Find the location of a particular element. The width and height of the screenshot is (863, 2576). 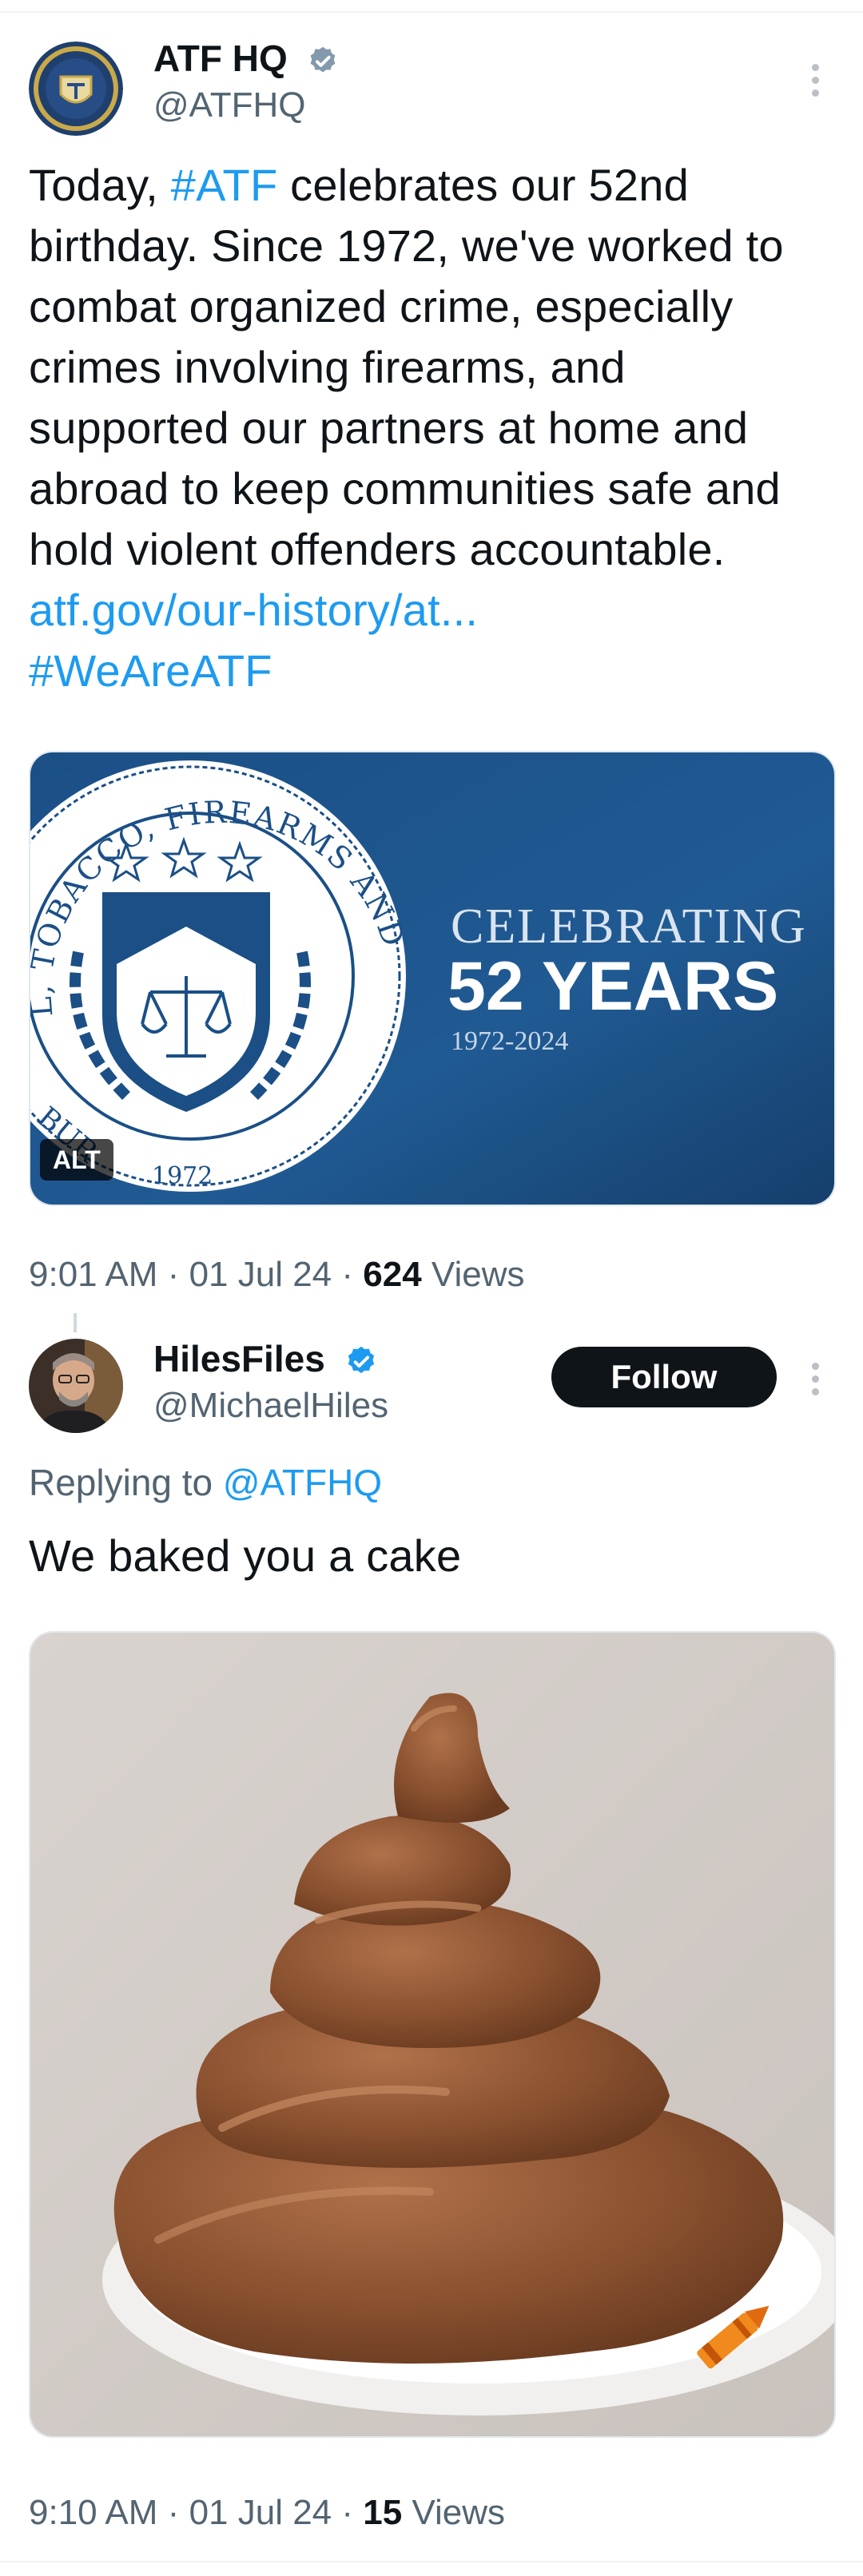

replying-to-line: Replying to @ATFHQ is located at coordinates (205, 1482).